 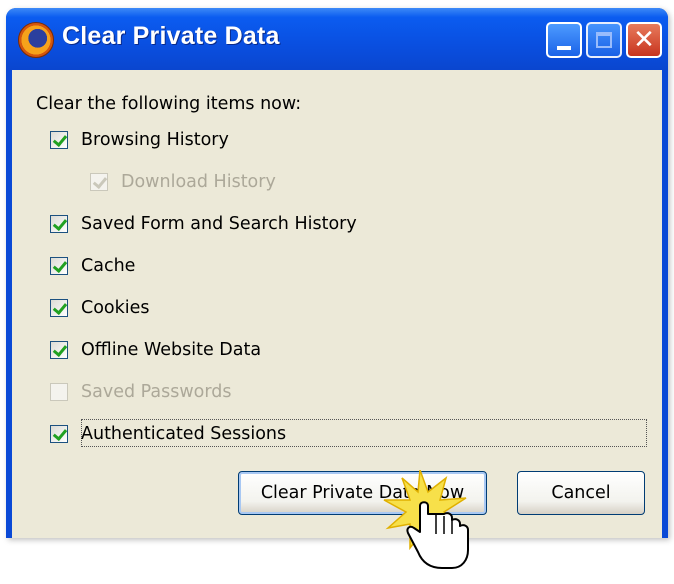 I want to click on item-cookies: Cookies, so click(x=100, y=308).